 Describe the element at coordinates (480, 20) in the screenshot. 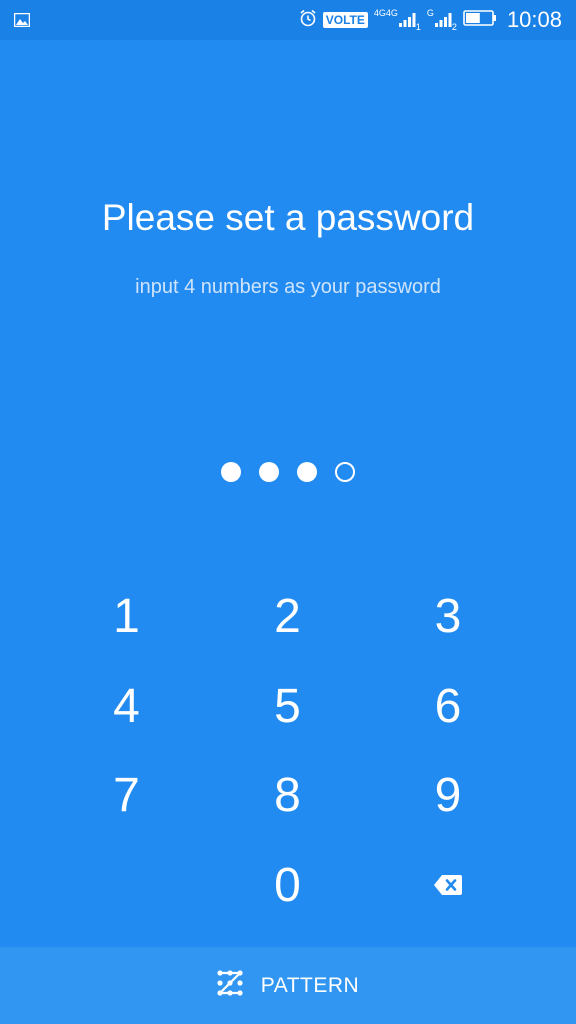

I see `battery-icon` at that location.